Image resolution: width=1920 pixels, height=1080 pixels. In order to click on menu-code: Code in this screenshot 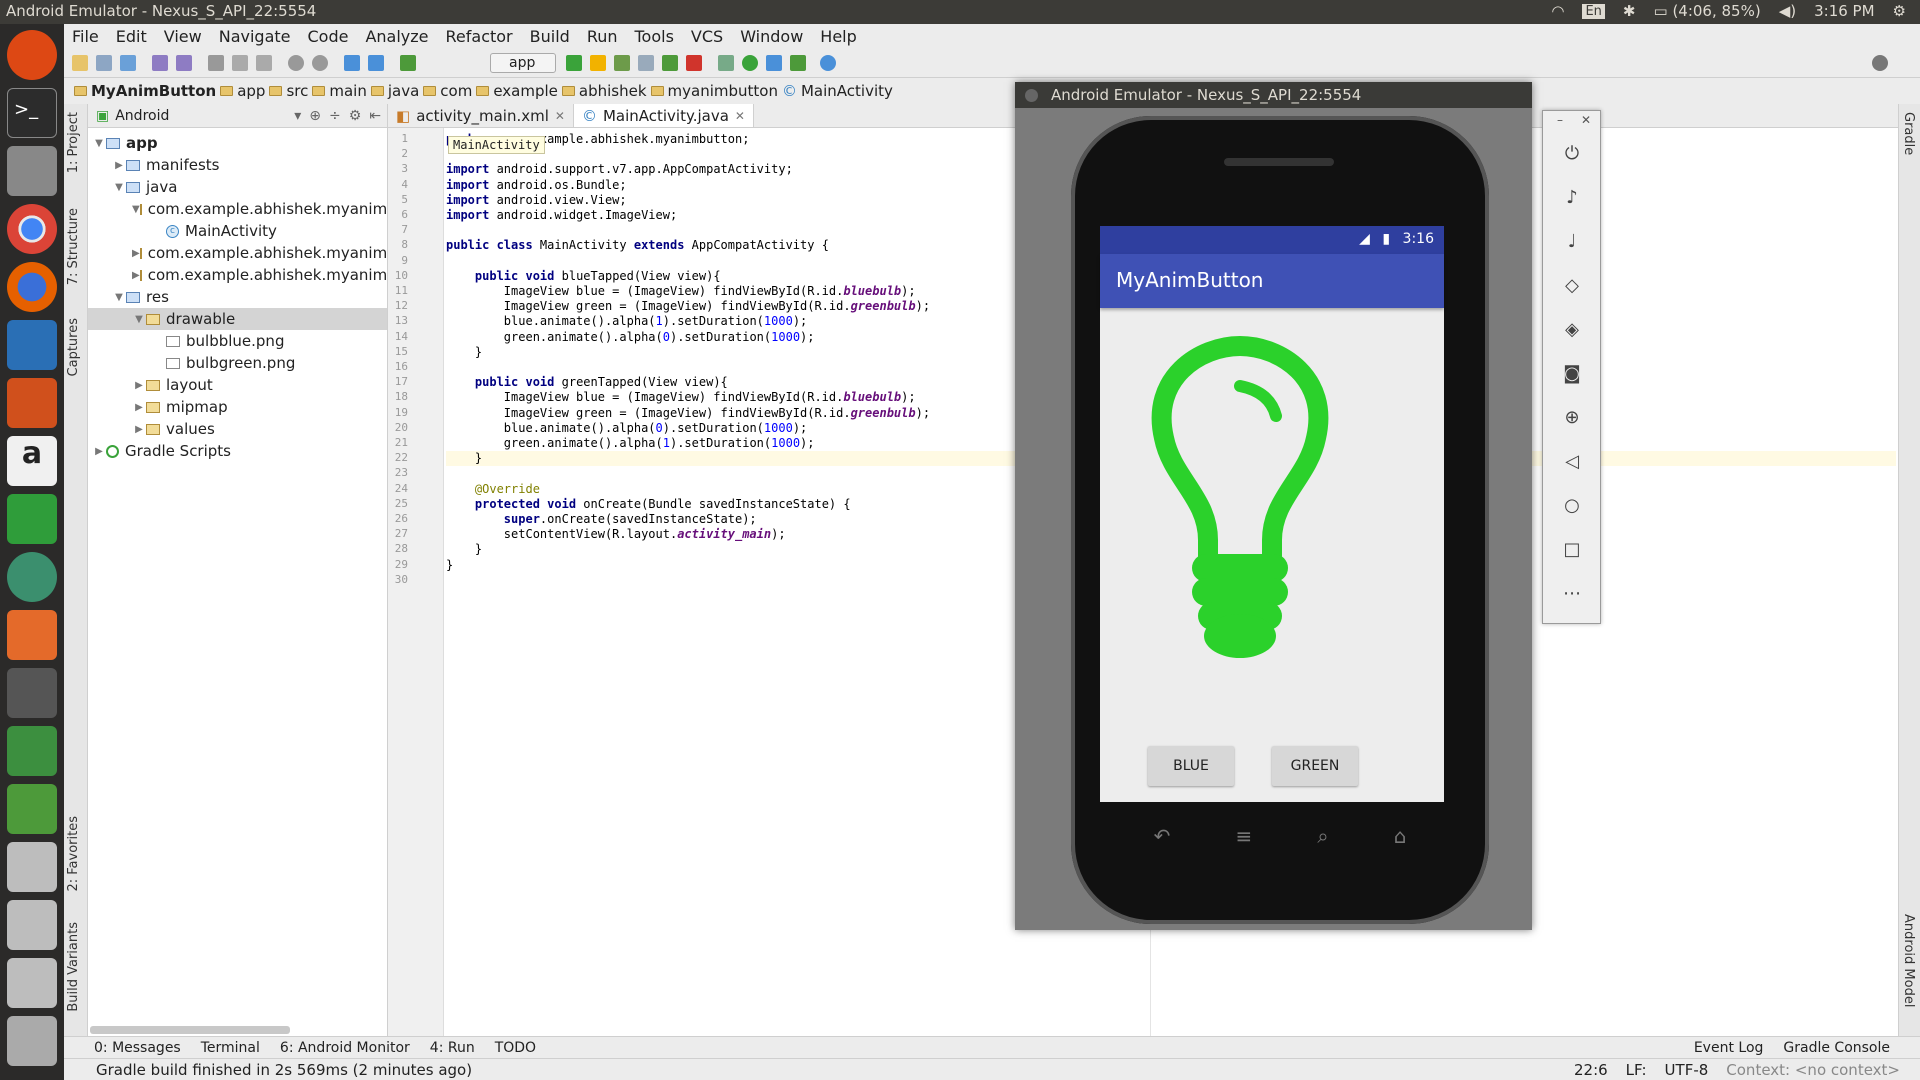, I will do `click(328, 36)`.